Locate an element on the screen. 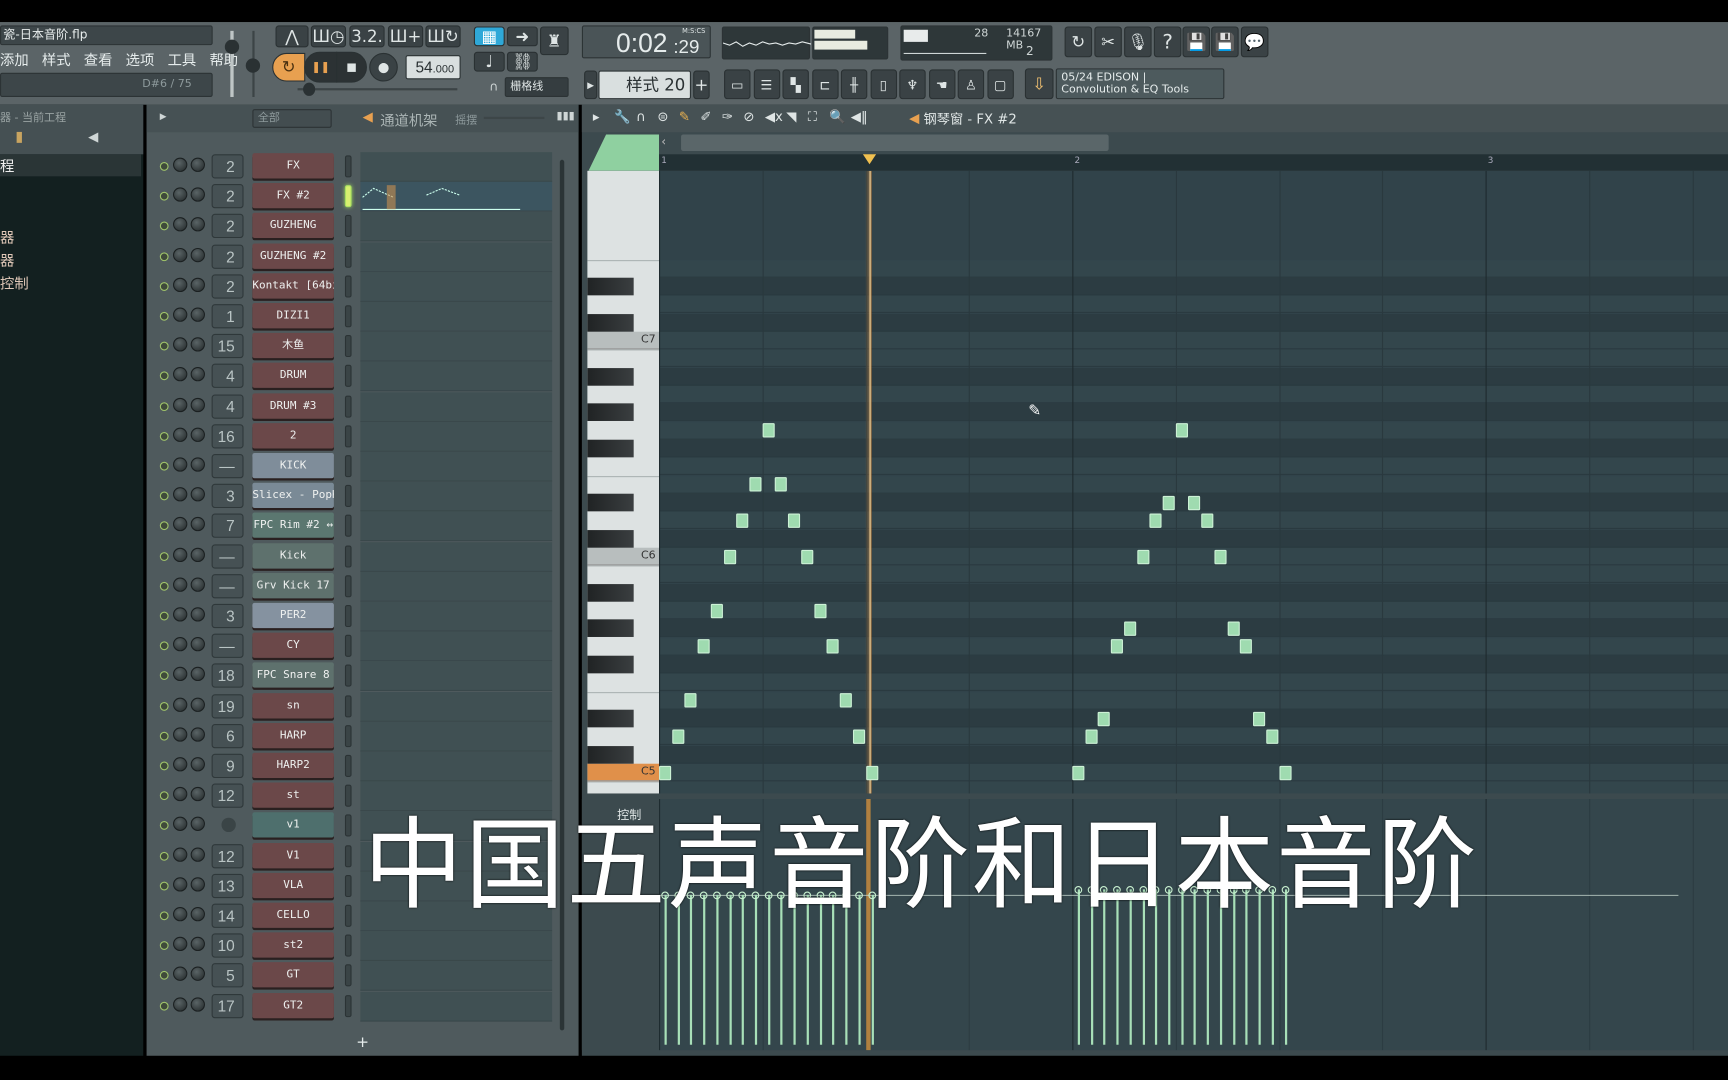 Image resolution: width=1728 pixels, height=1080 pixels. step-sequencer-icon: ▚ is located at coordinates (795, 84).